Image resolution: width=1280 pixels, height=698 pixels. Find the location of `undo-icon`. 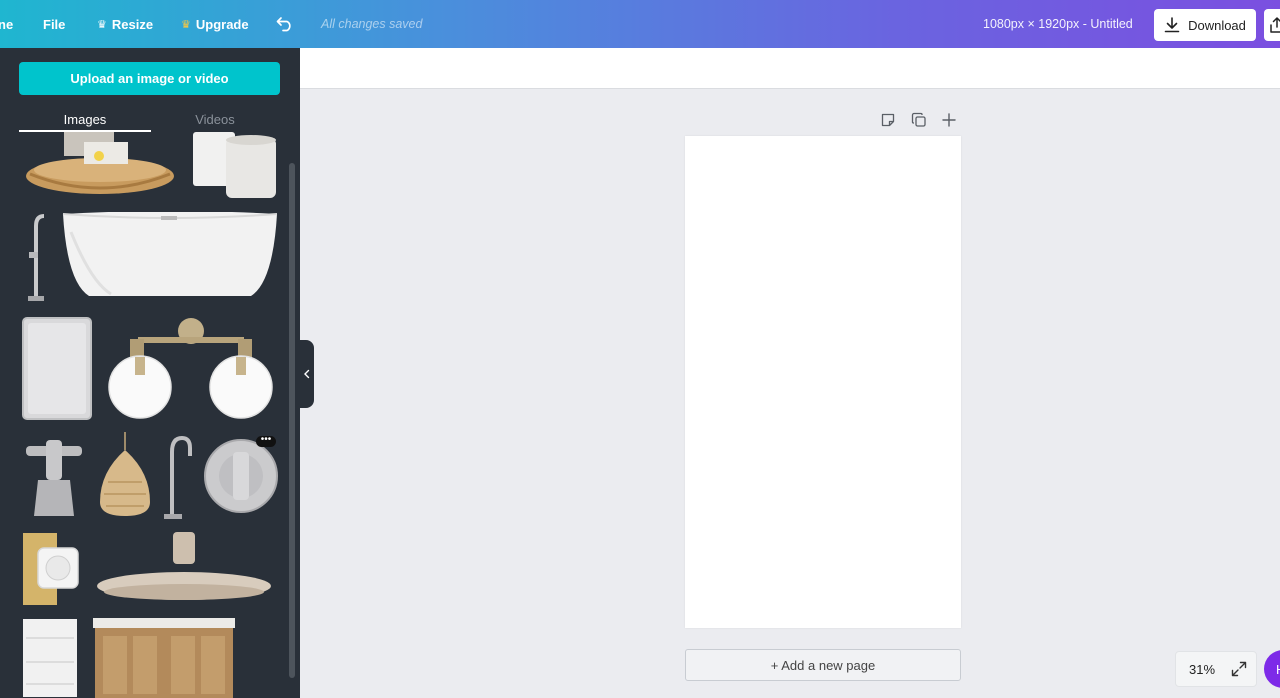

undo-icon is located at coordinates (283, 24).